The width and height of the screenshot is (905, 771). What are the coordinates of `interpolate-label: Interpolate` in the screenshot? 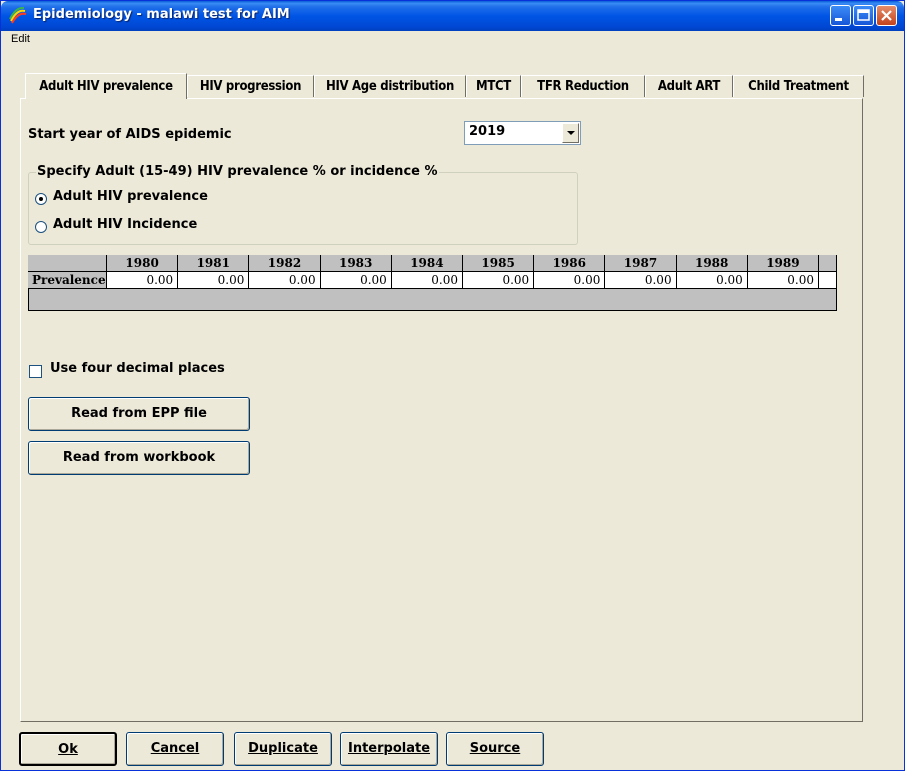 It's located at (389, 748).